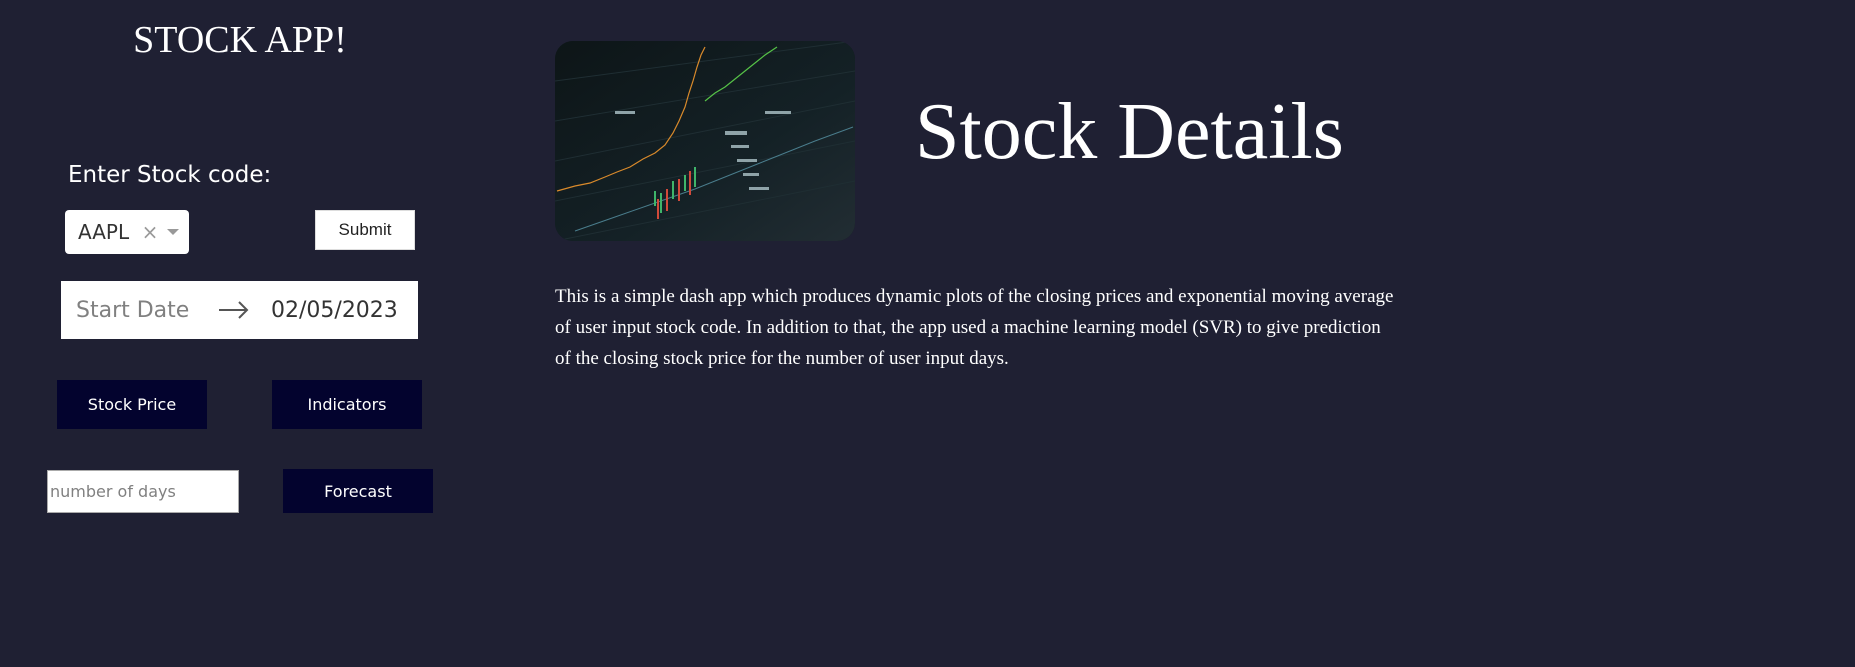 This screenshot has height=667, width=1855. What do you see at coordinates (150, 232) in the screenshot?
I see `clear-icon: ×` at bounding box center [150, 232].